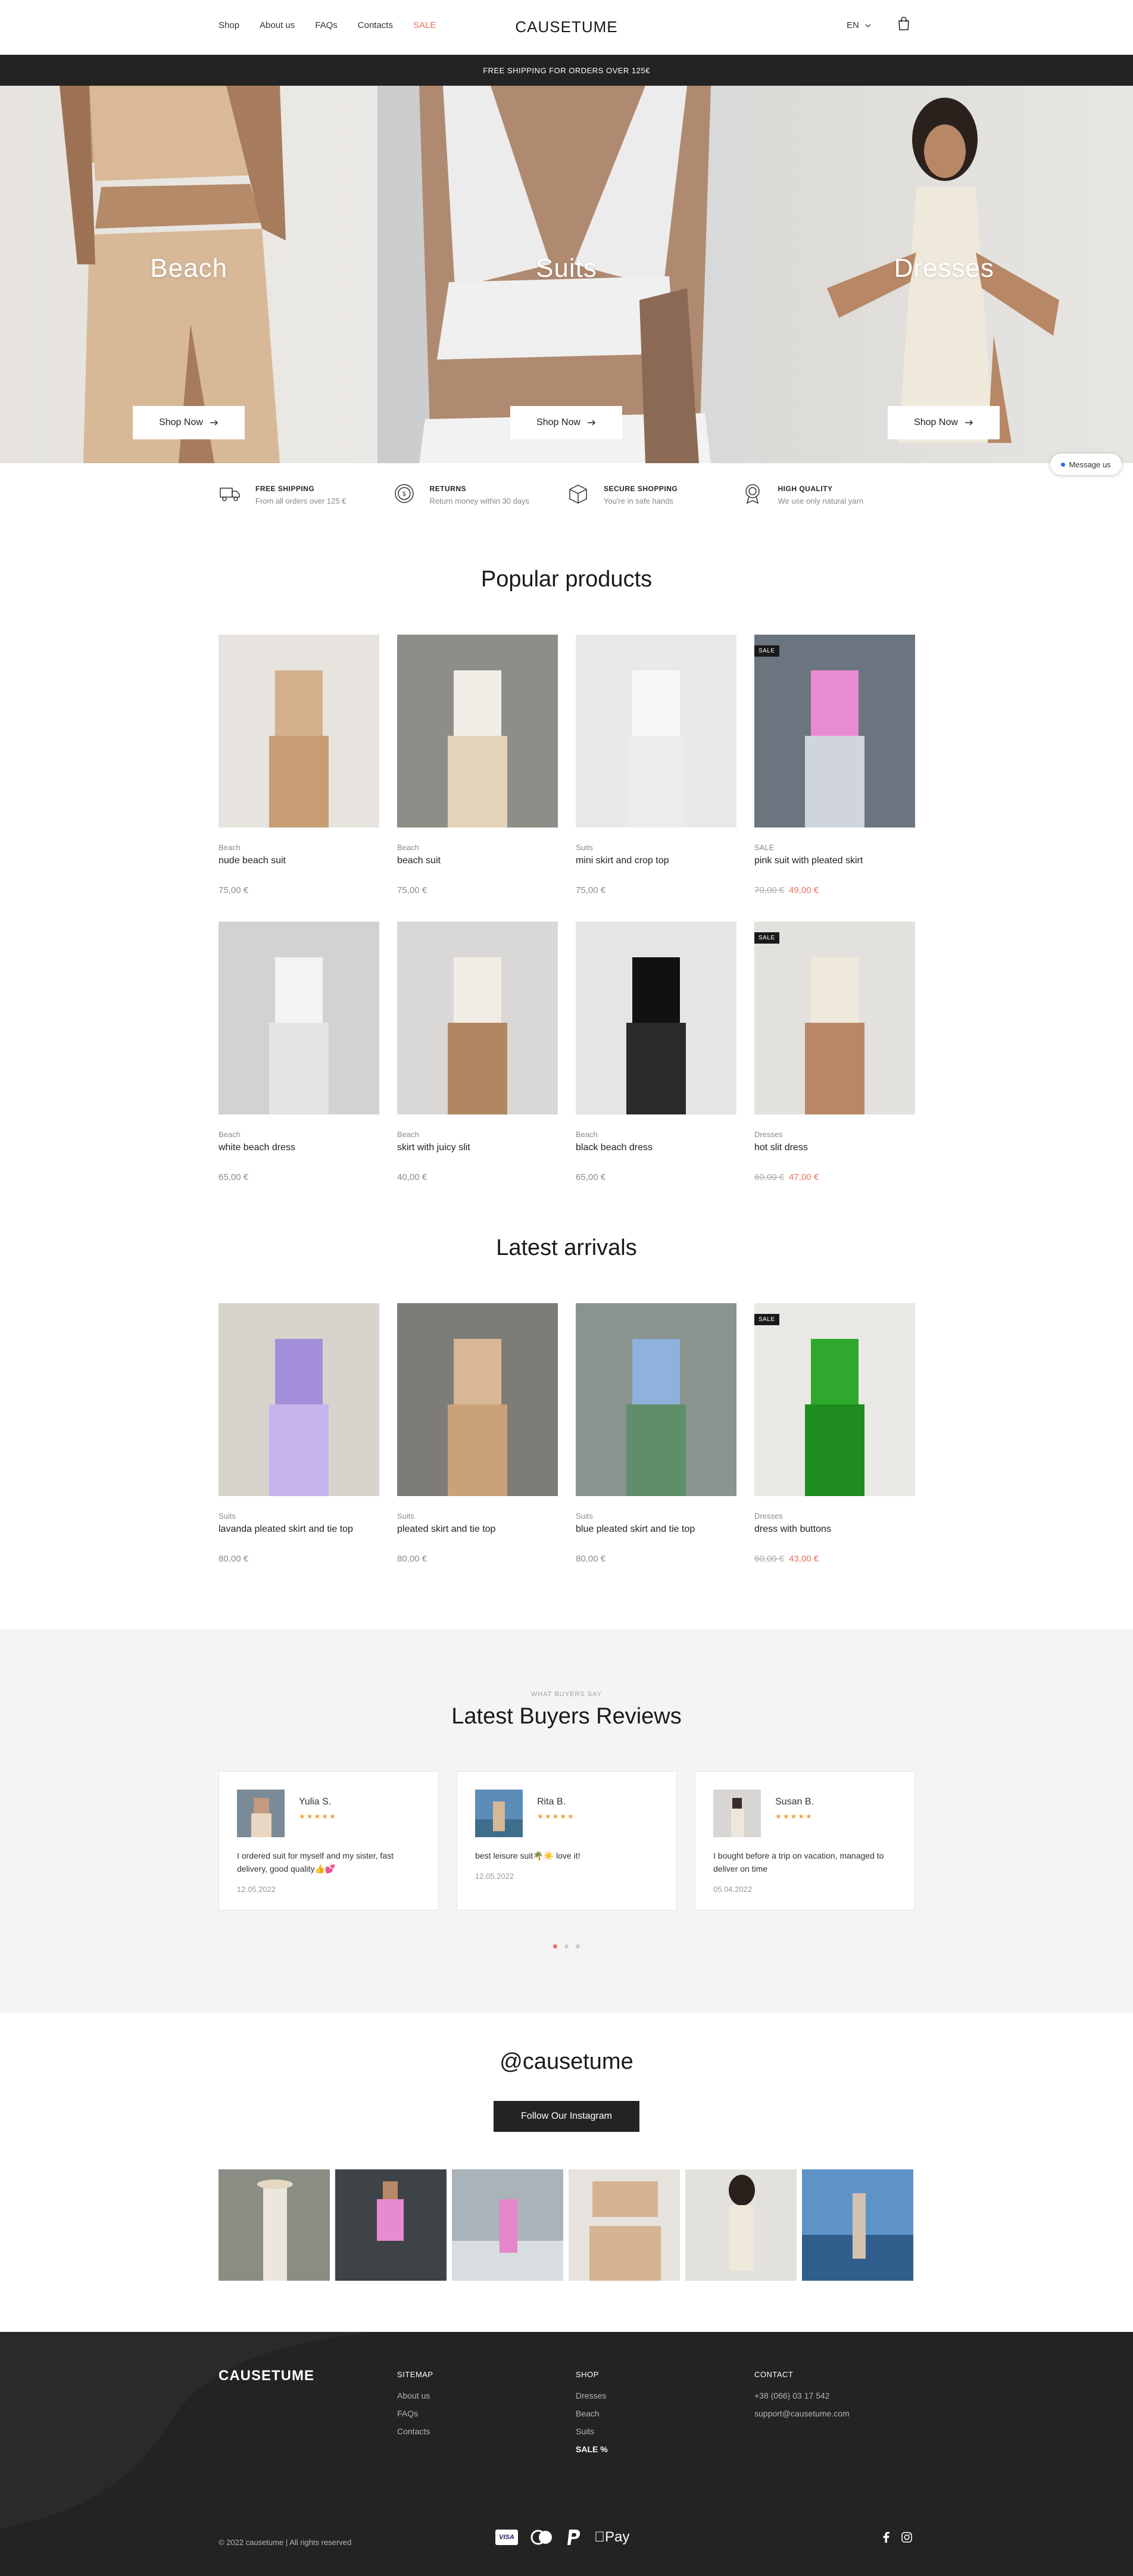 The height and width of the screenshot is (2576, 1133). Describe the element at coordinates (299, 1529) in the screenshot. I see `product-name: lavanda pleated skirt and tie top` at that location.